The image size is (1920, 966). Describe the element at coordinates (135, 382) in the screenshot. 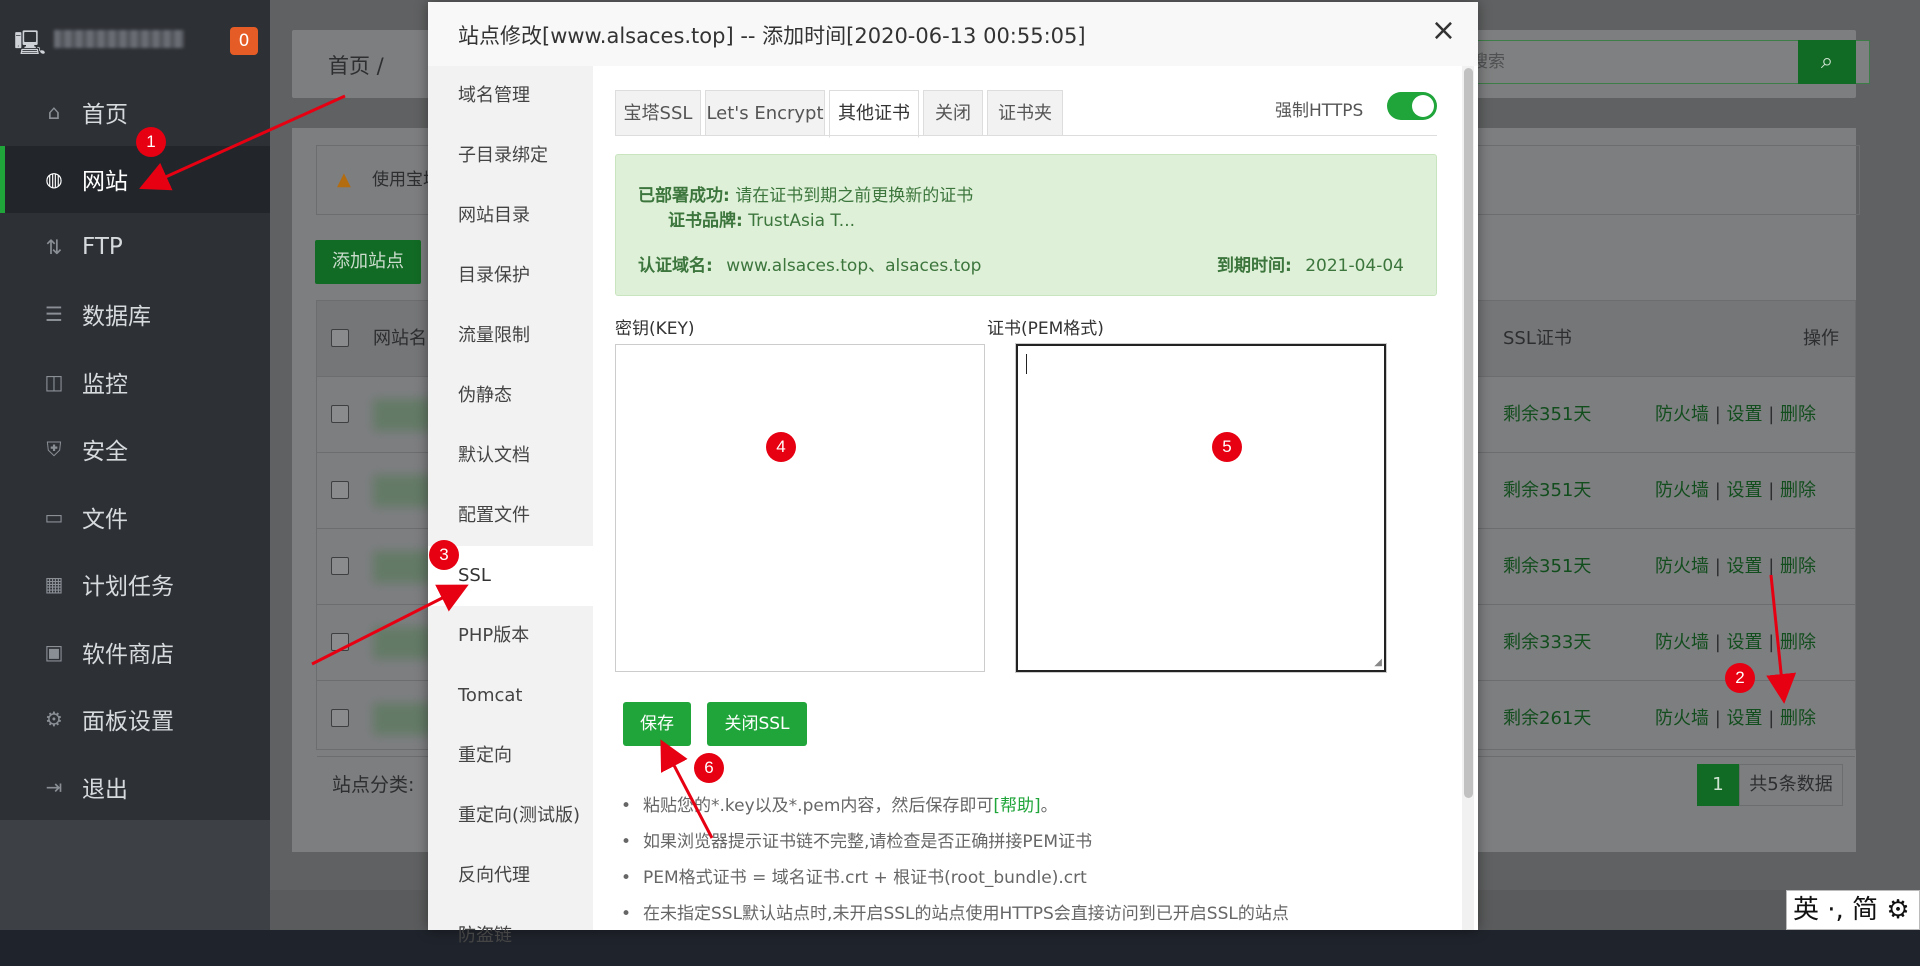

I see `sidebar-item: ◫ 监控` at that location.